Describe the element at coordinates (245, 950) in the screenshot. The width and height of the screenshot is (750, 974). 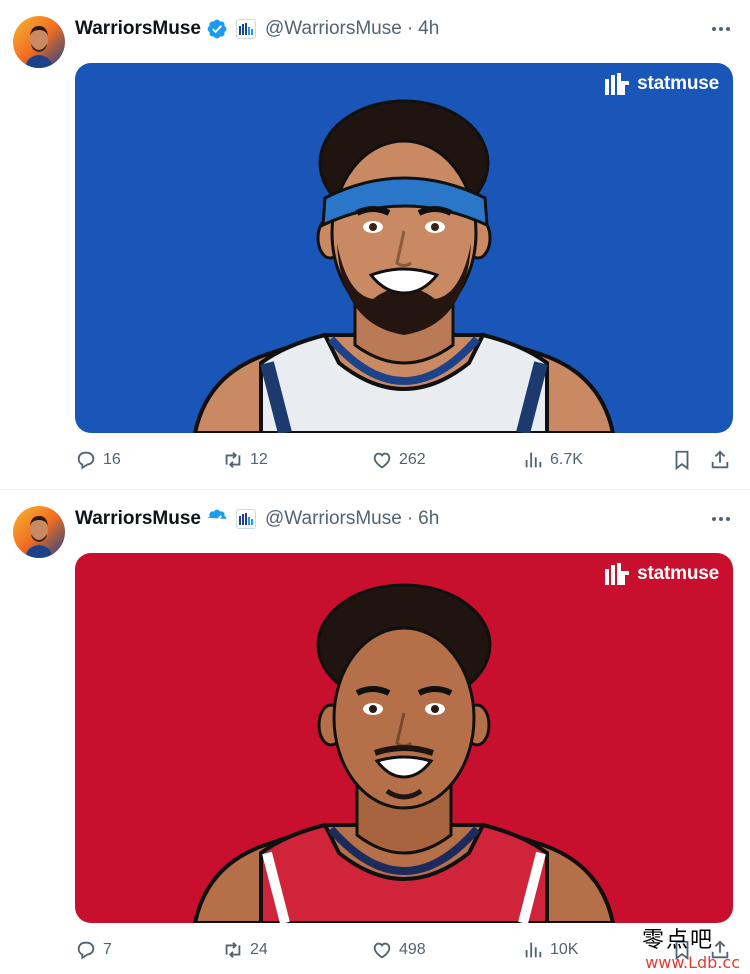
I see `retweet-button: 24` at that location.